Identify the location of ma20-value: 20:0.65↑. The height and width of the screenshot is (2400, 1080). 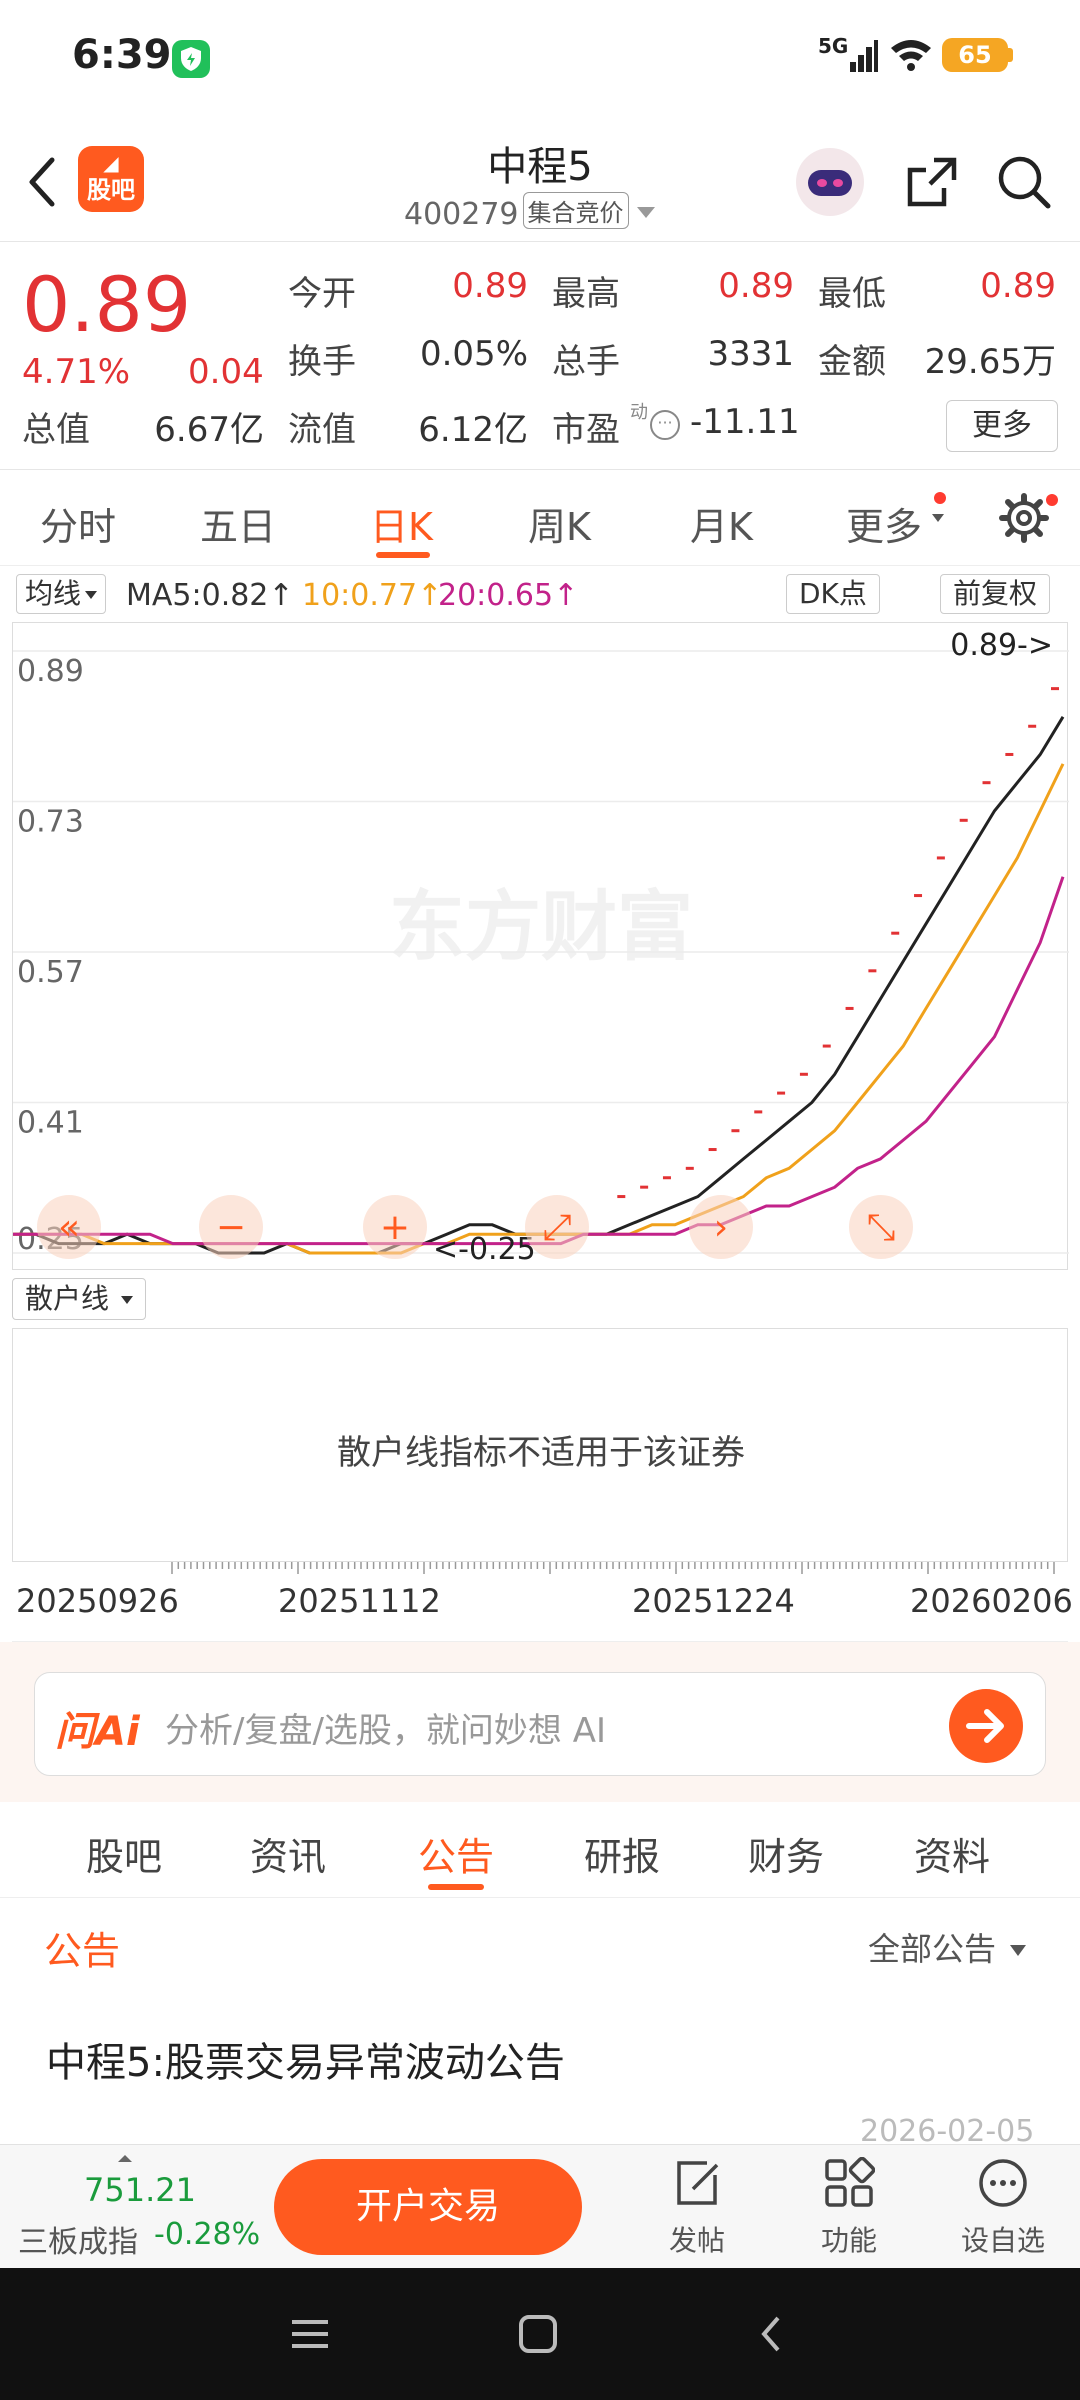
(508, 595).